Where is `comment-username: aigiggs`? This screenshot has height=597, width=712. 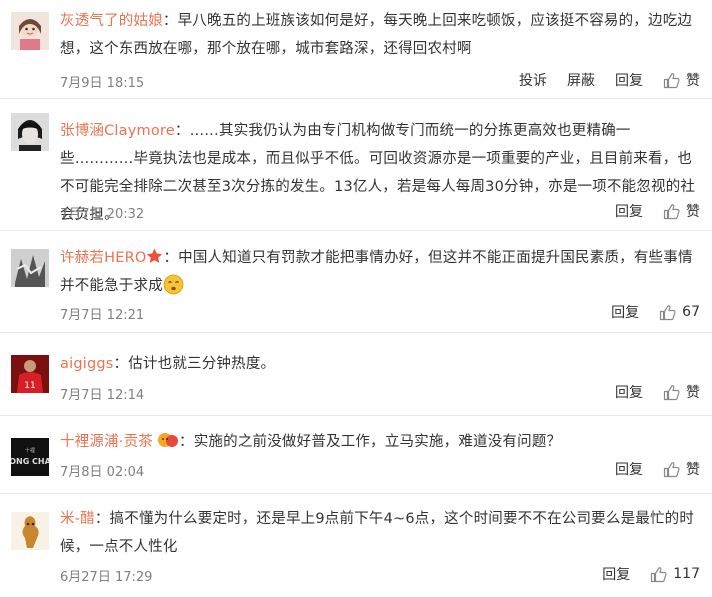
comment-username: aigiggs is located at coordinates (87, 364).